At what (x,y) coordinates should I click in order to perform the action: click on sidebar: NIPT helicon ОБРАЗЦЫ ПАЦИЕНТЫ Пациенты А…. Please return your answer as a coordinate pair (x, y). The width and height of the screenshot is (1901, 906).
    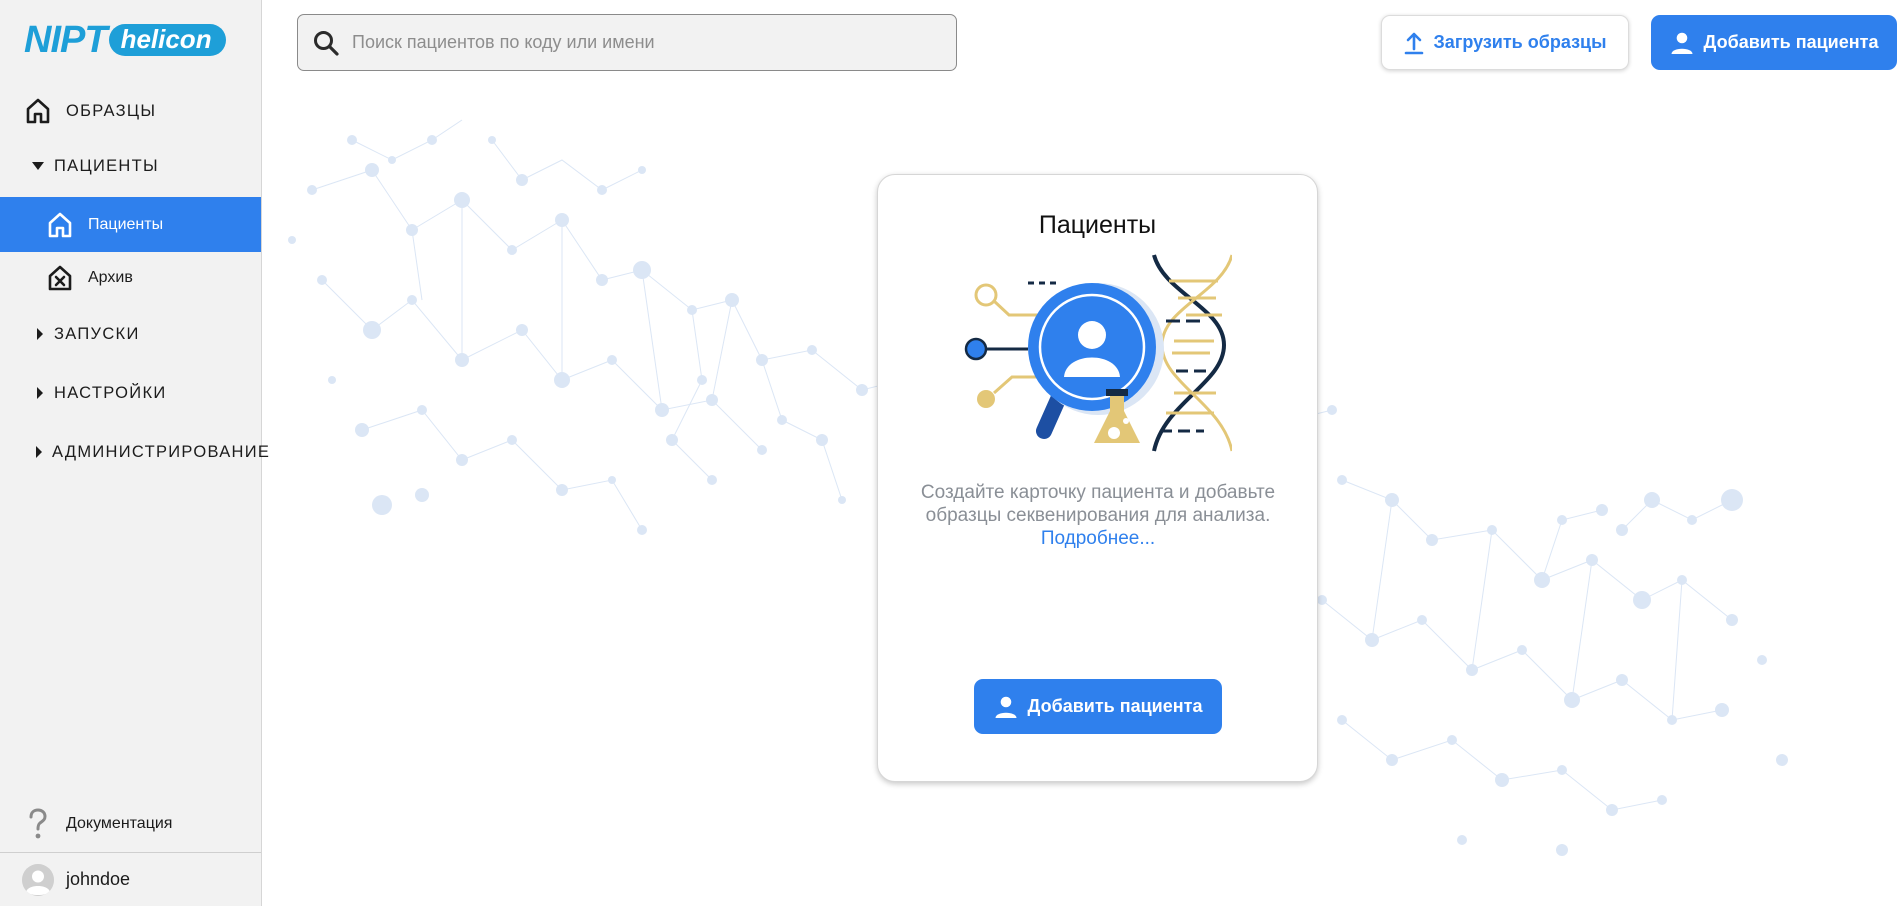
    Looking at the image, I should click on (134, 453).